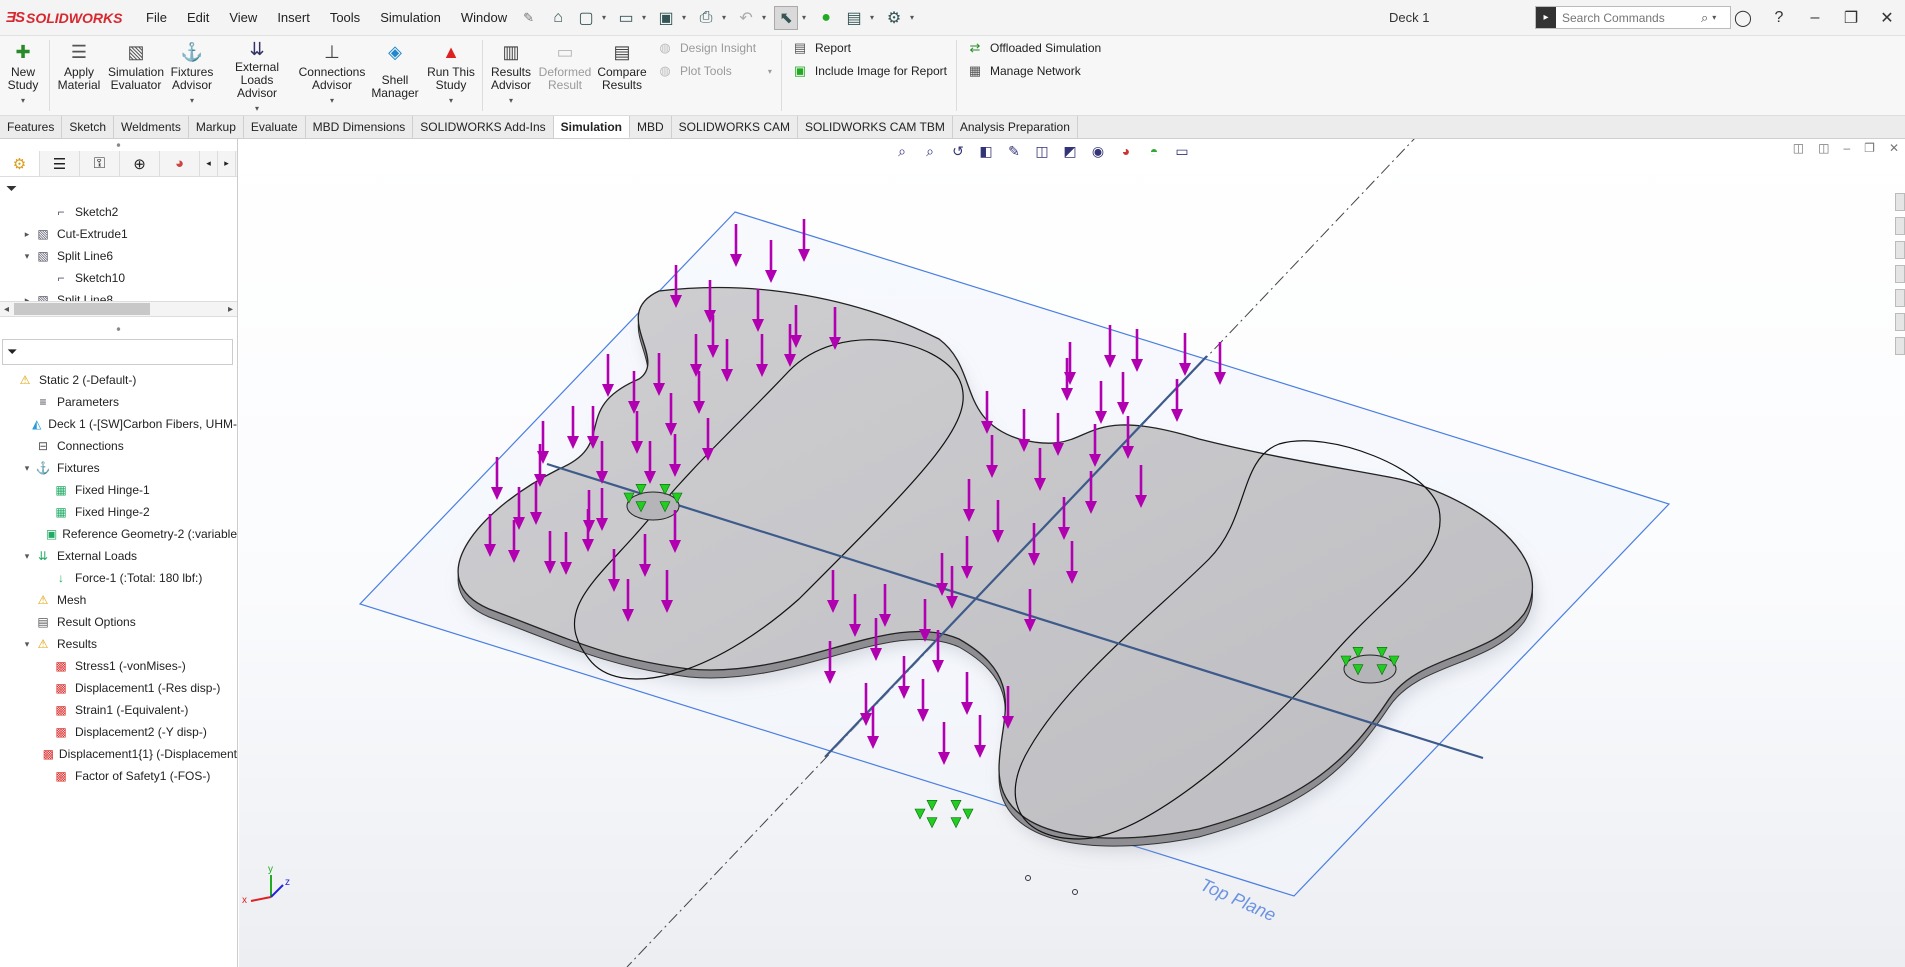 Image resolution: width=1905 pixels, height=967 pixels. Describe the element at coordinates (1743, 18) in the screenshot. I see `user-account-icon: ◯` at that location.